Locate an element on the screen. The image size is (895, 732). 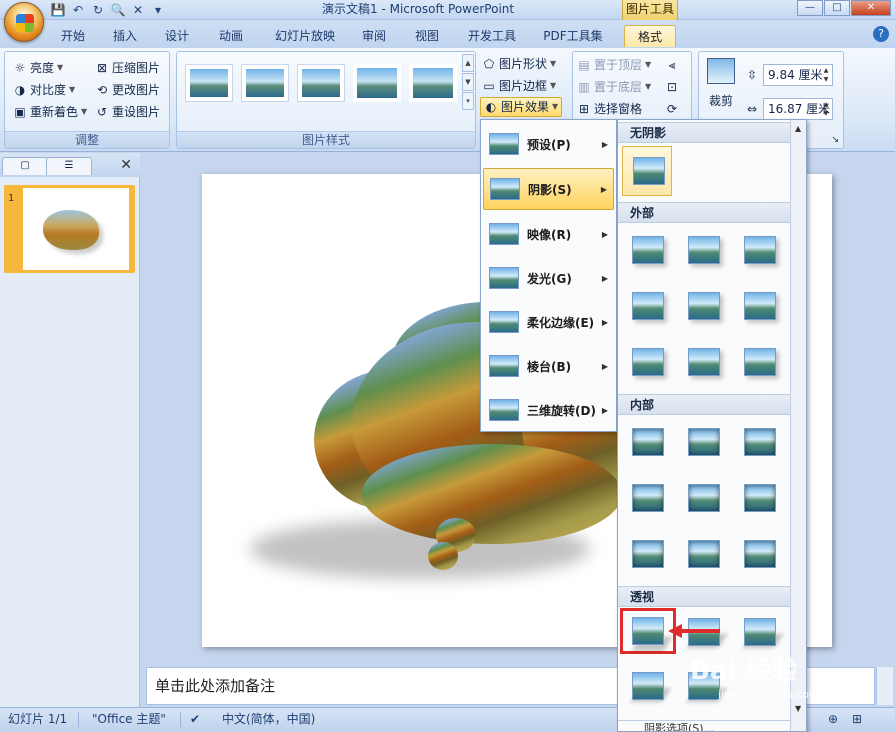
width-icon: ⇔ is located at coordinates (752, 109).